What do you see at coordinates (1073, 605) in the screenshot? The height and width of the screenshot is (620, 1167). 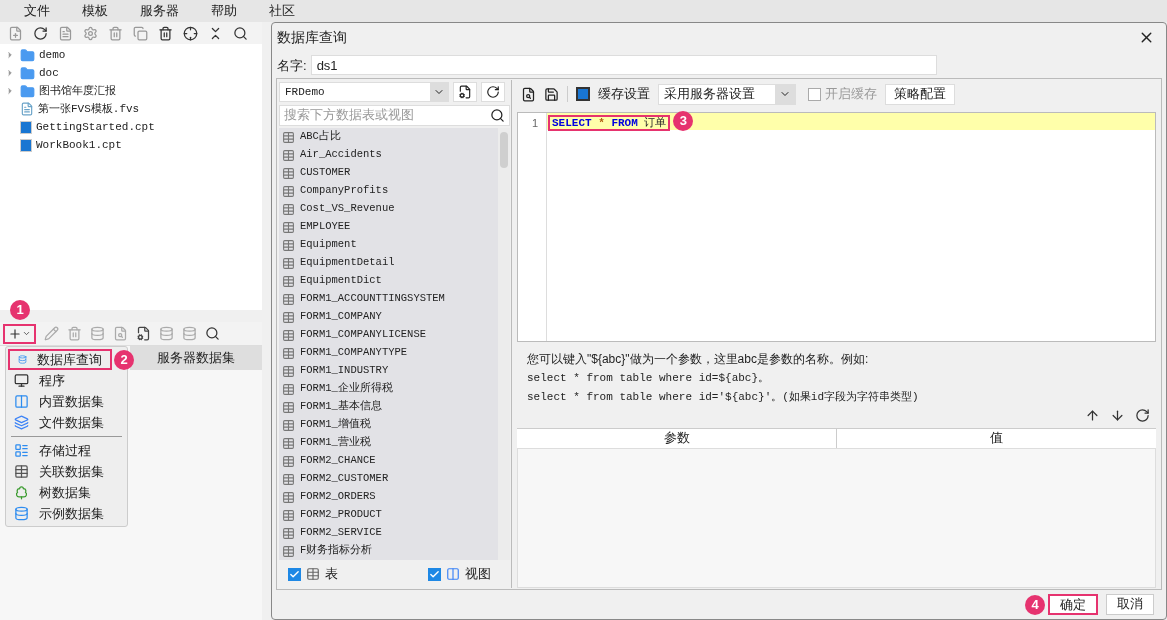 I see `dialog-button: 确定` at bounding box center [1073, 605].